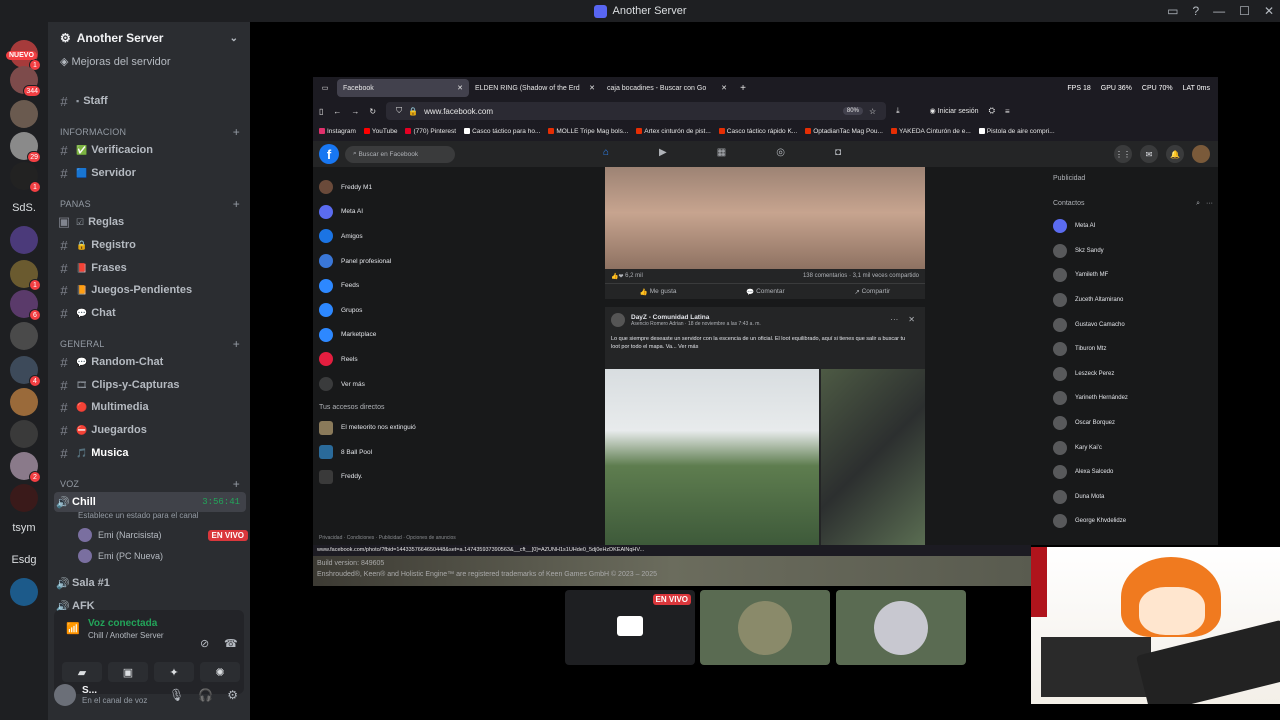 The height and width of the screenshot is (720, 1280). I want to click on contact-item: George Khvdelidze, so click(1133, 521).